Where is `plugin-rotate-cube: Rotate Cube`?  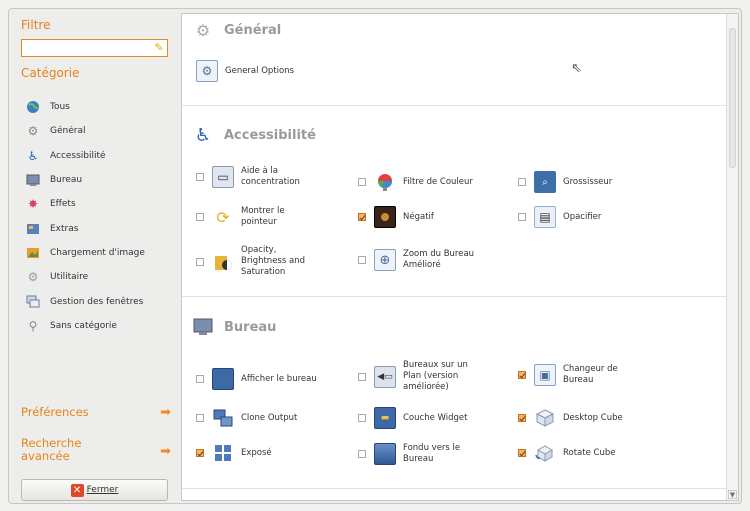
plugin-rotate-cube: Rotate Cube is located at coordinates (566, 453).